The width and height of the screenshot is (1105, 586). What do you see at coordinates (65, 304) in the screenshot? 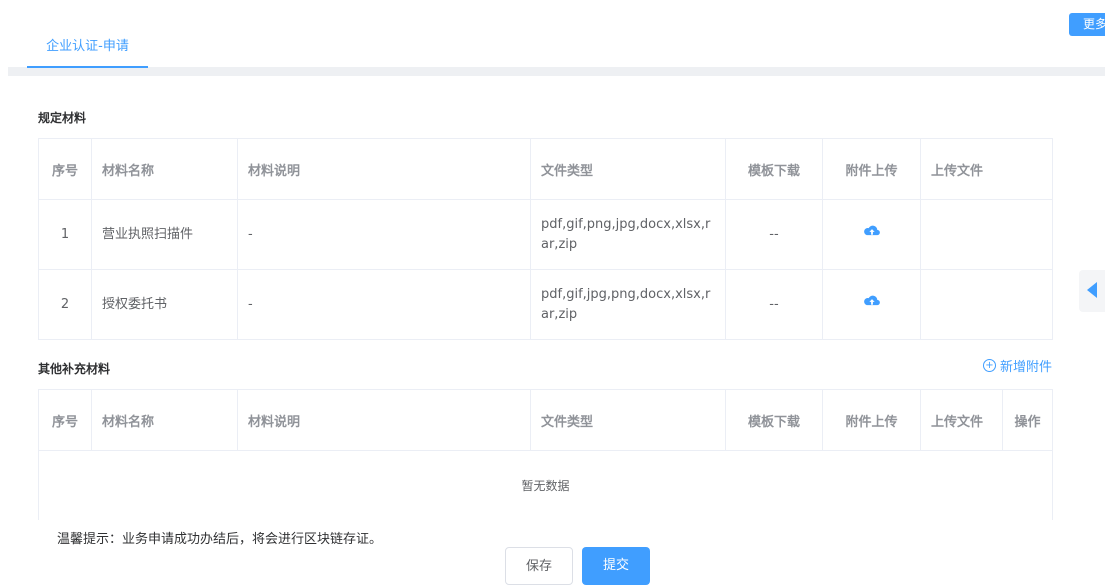
I see `row-index: 2` at bounding box center [65, 304].